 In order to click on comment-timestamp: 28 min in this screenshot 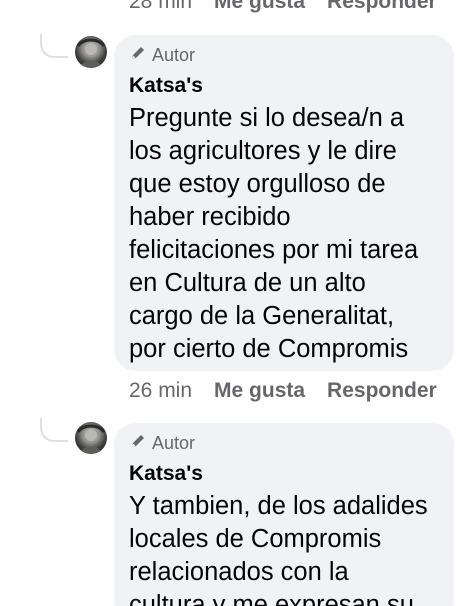, I will do `click(160, 7)`.